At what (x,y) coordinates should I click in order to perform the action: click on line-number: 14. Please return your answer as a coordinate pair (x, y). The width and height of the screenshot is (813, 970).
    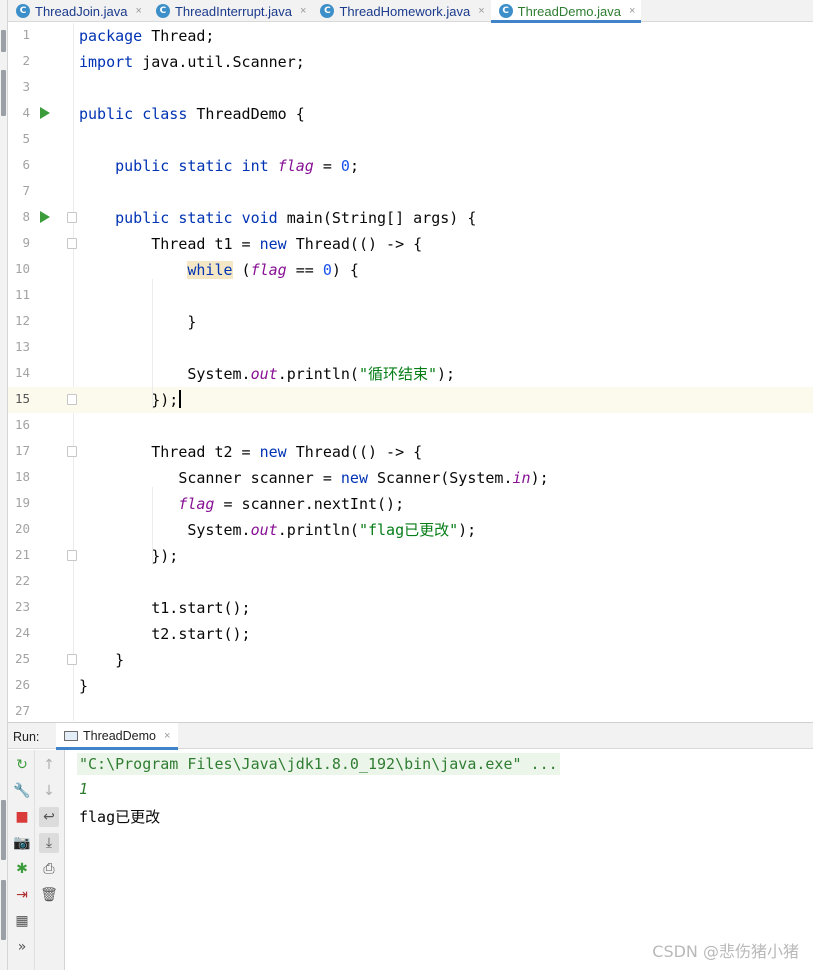
    Looking at the image, I should click on (22, 372).